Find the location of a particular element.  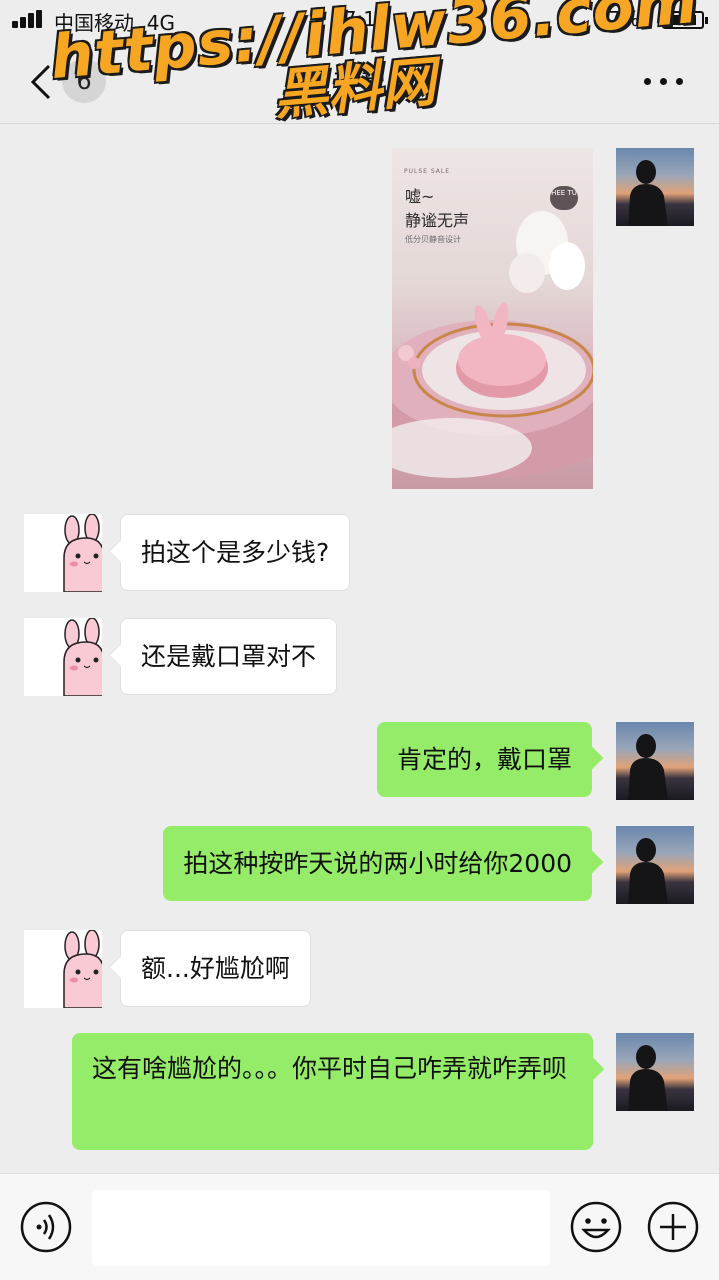

signal-icon is located at coordinates (29, 19).